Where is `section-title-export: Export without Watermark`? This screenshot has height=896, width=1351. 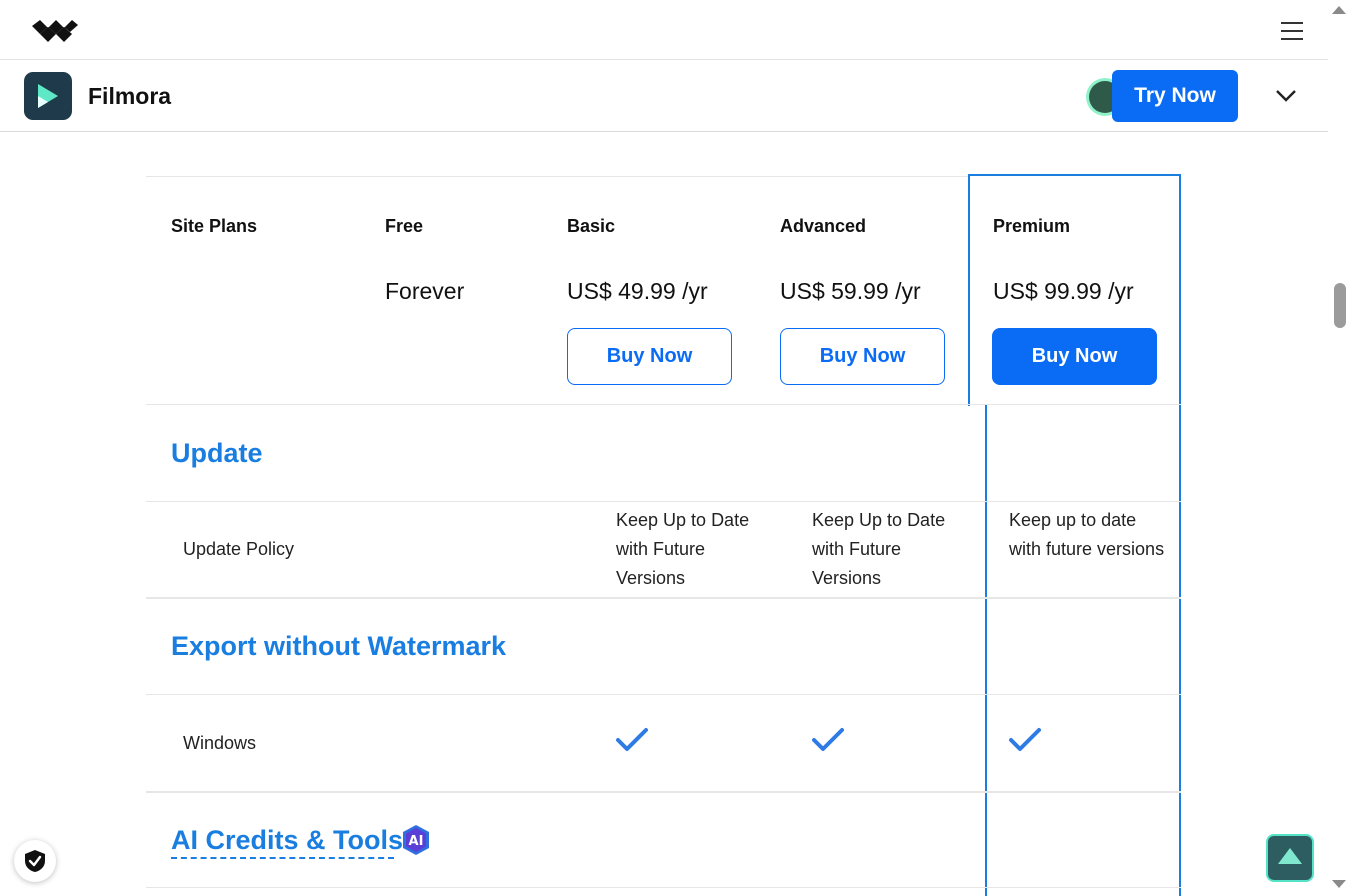
section-title-export: Export without Watermark is located at coordinates (339, 646).